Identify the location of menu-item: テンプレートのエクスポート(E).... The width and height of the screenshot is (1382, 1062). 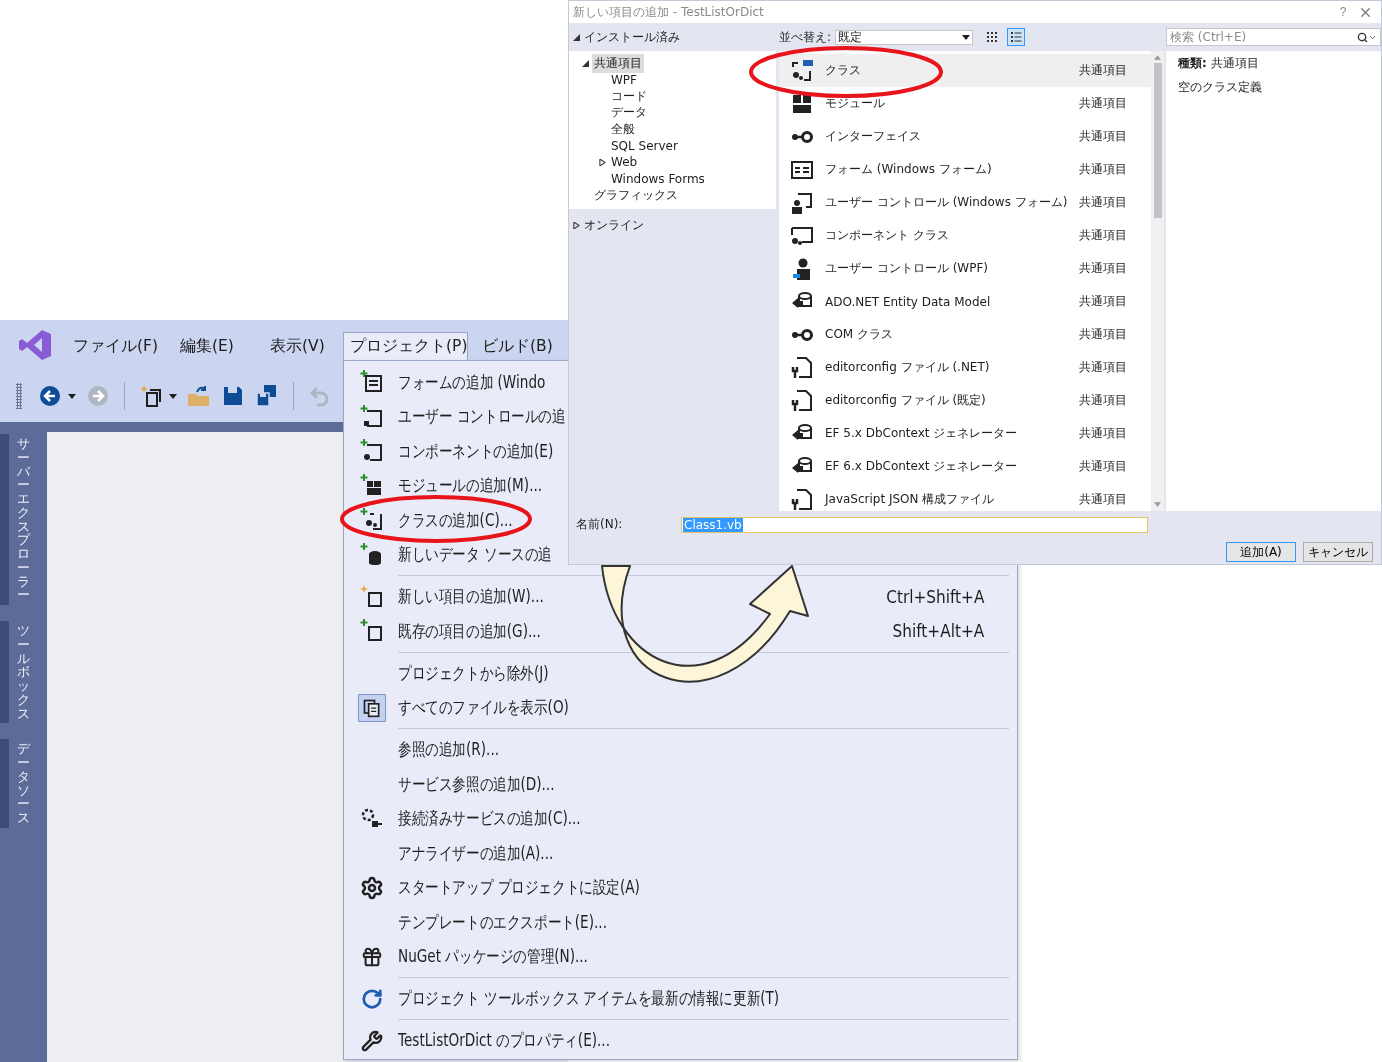
(502, 922).